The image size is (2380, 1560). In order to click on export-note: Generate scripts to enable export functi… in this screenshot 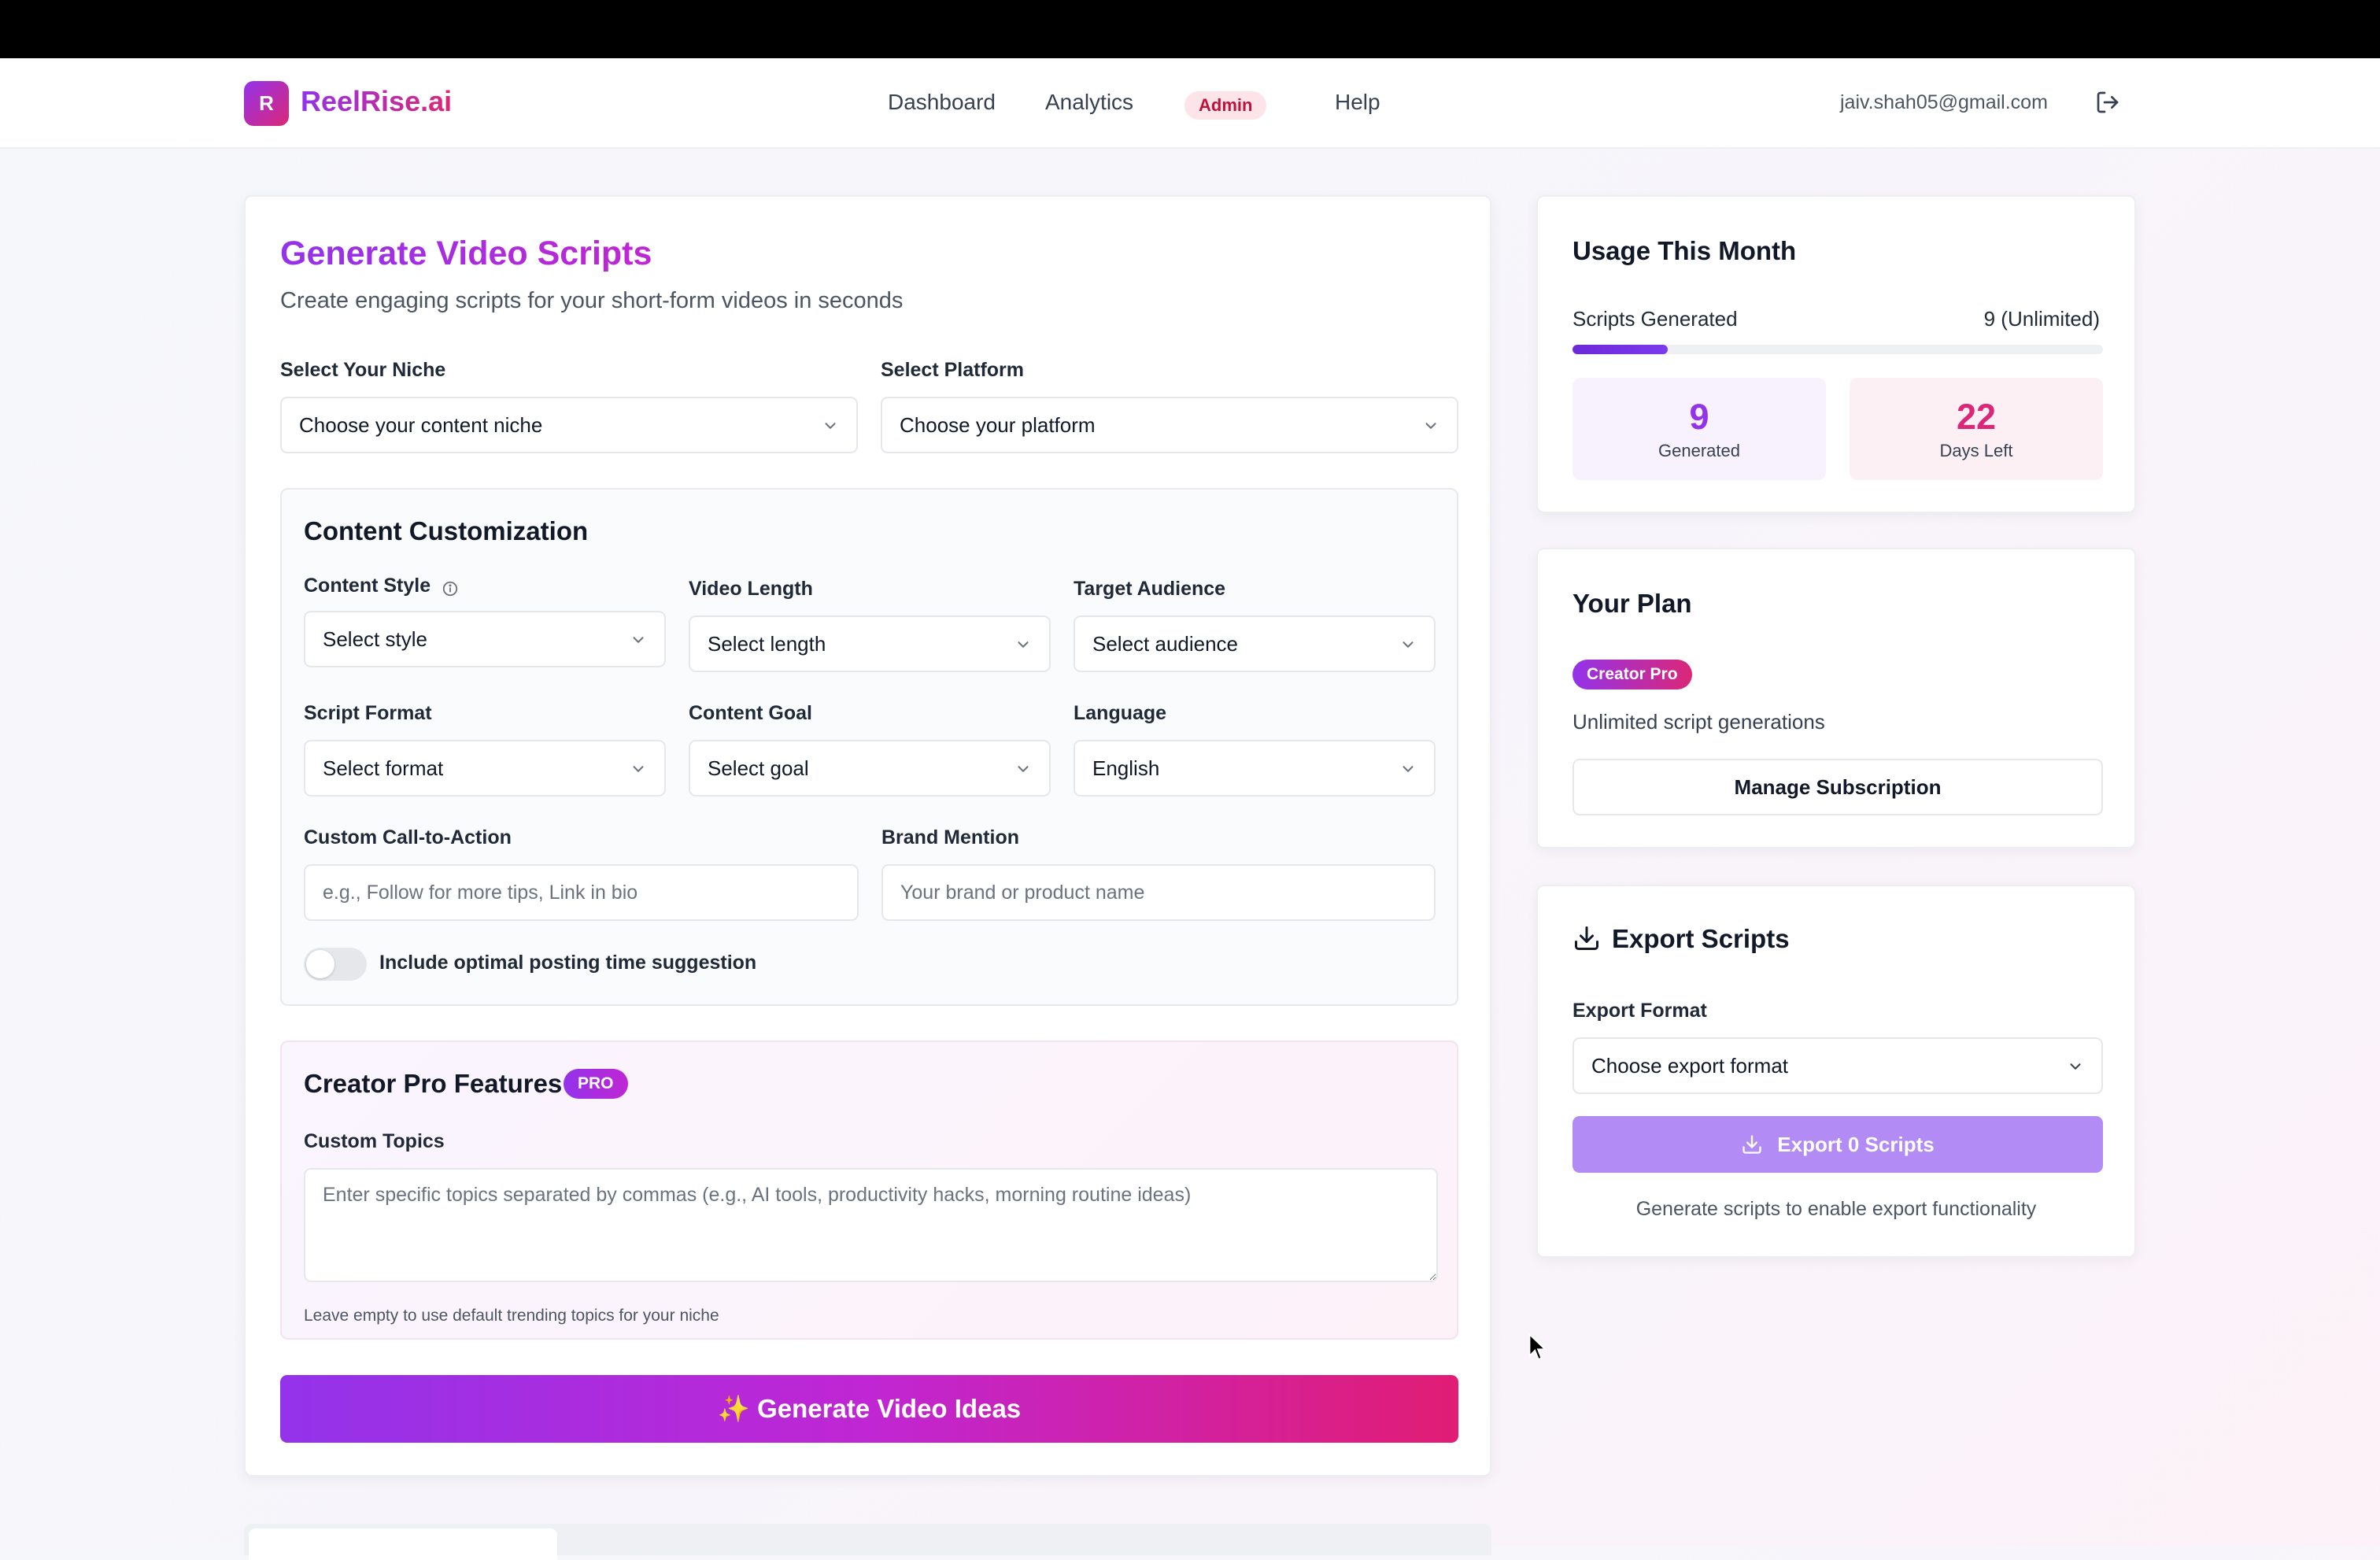, I will do `click(1836, 1209)`.